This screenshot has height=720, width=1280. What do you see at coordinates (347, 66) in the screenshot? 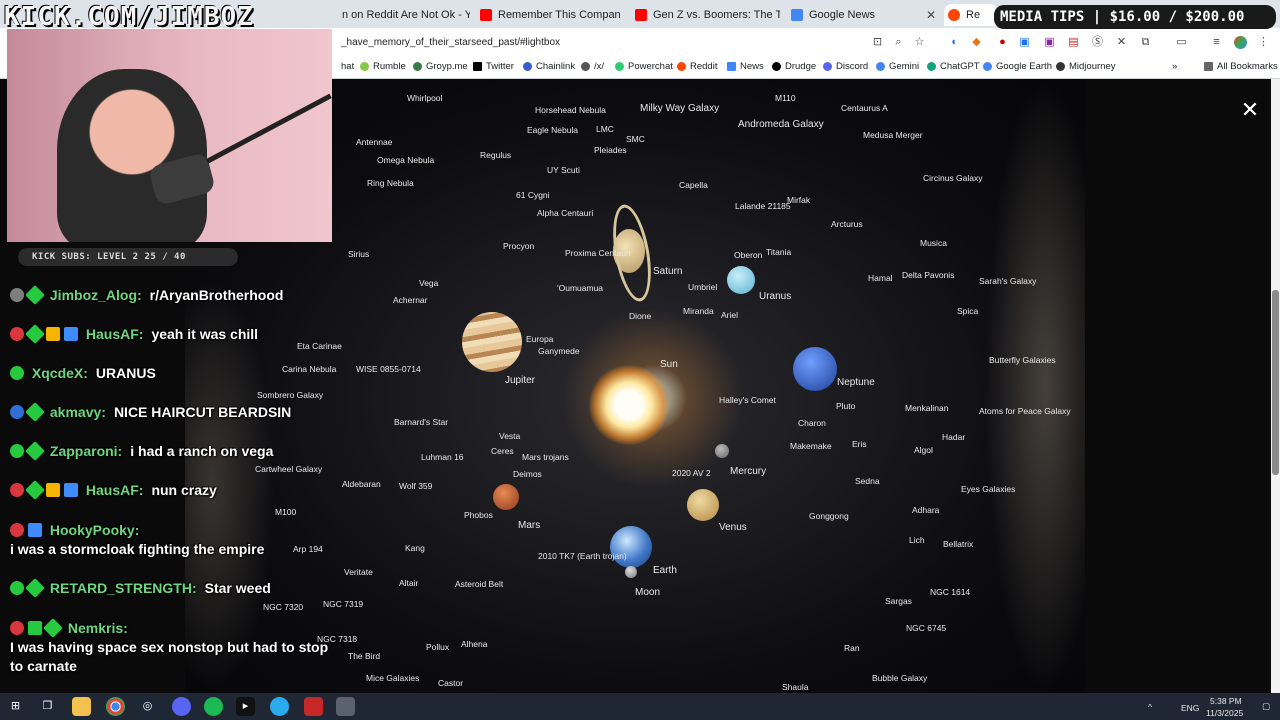
I see `bookmark: hat` at bounding box center [347, 66].